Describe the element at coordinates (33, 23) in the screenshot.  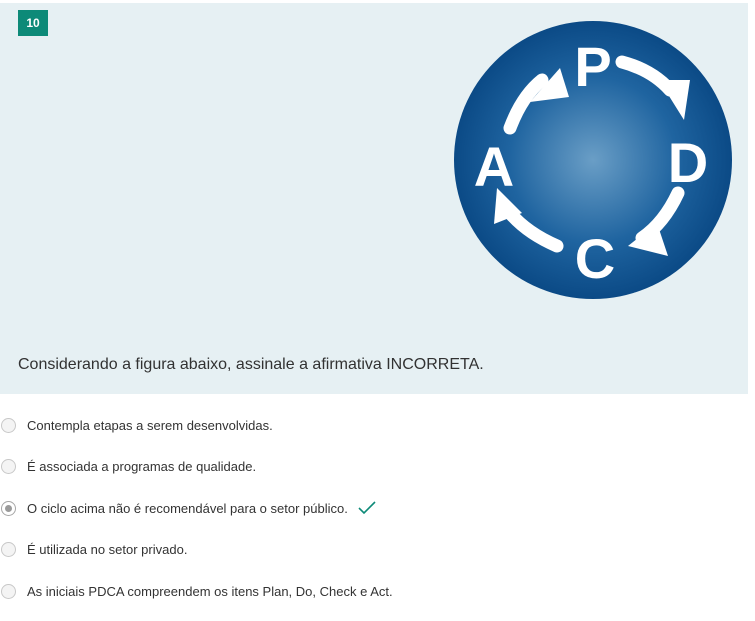
I see `question-number-badge: 10` at that location.